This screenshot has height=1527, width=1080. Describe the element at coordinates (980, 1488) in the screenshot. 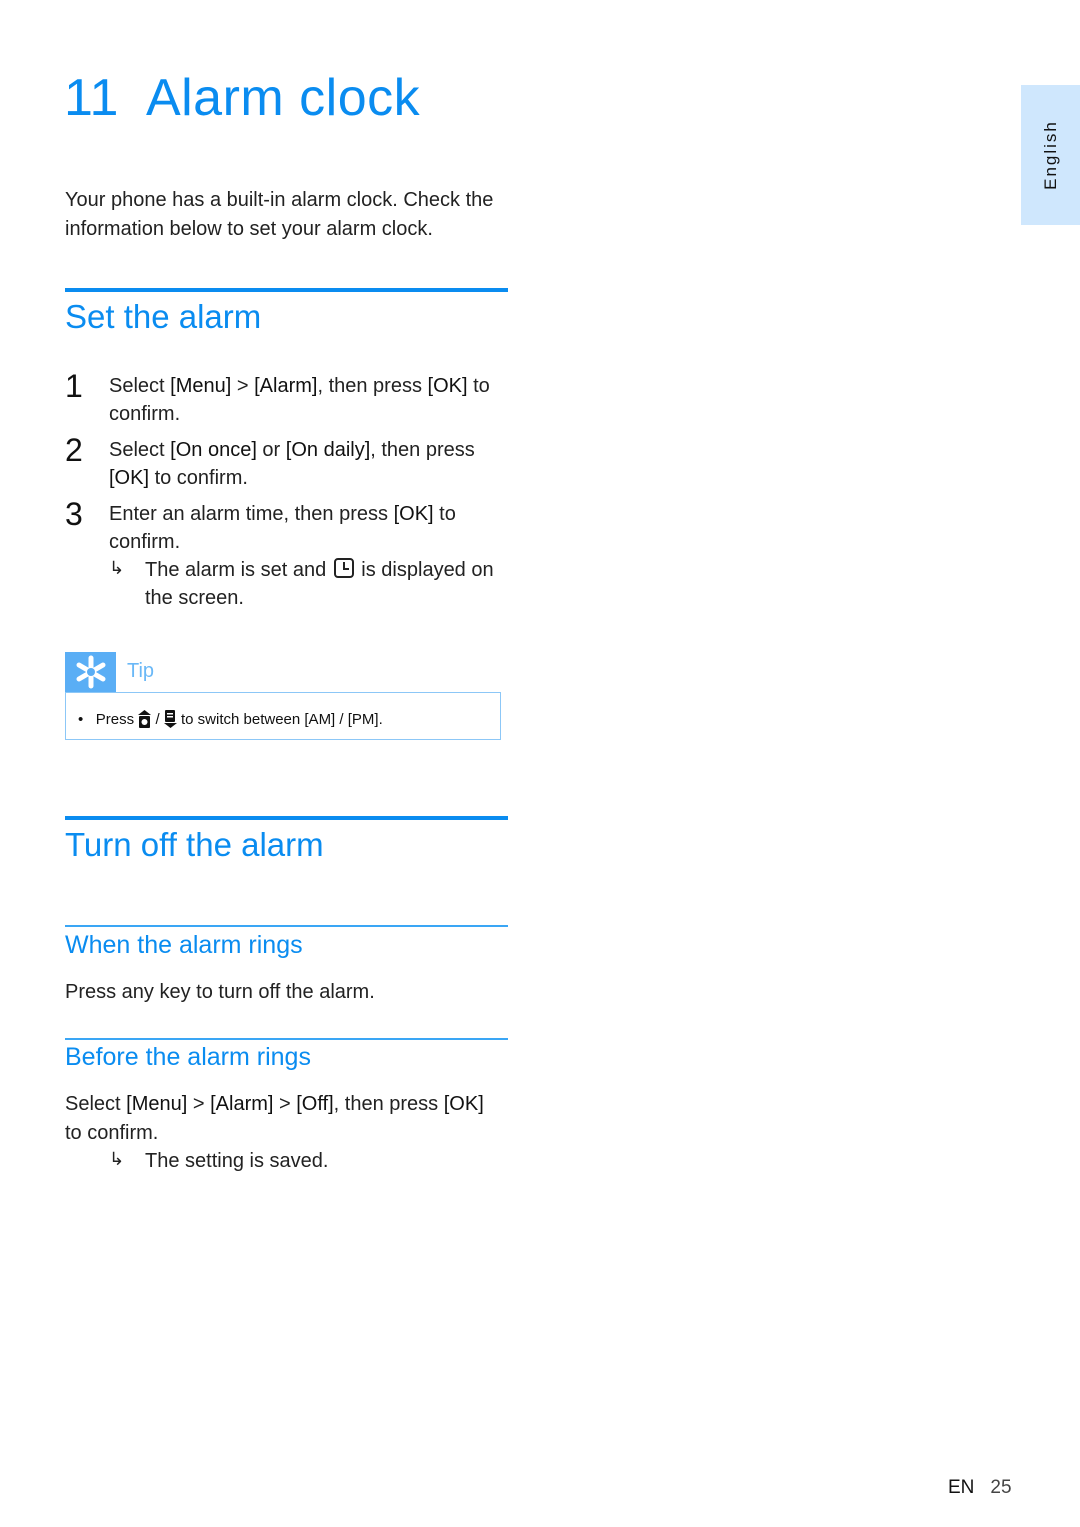

I see `page-footer: EN 25` at that location.